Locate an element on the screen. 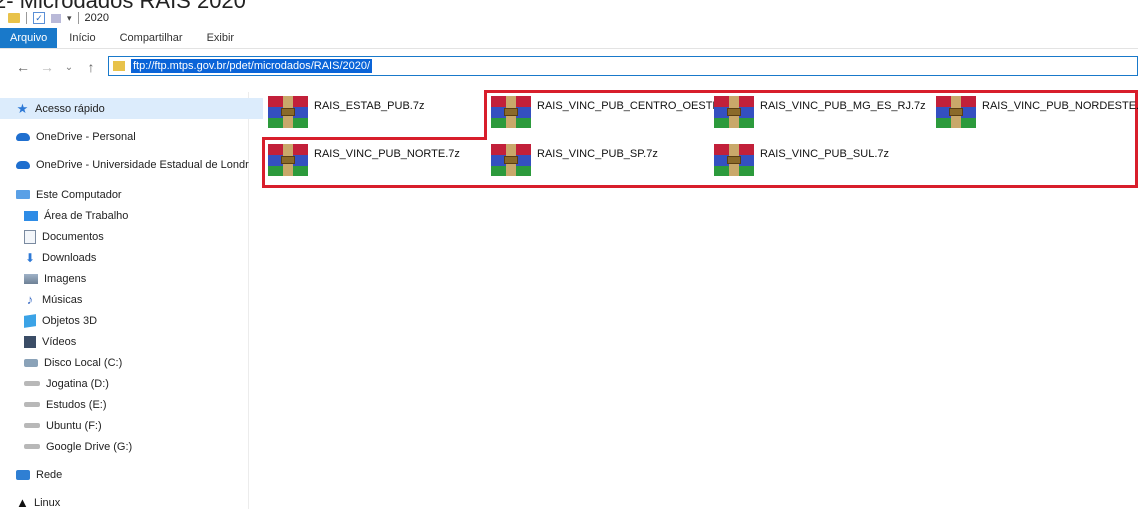  sidebar-item-imagens: Imagens is located at coordinates (43, 278).